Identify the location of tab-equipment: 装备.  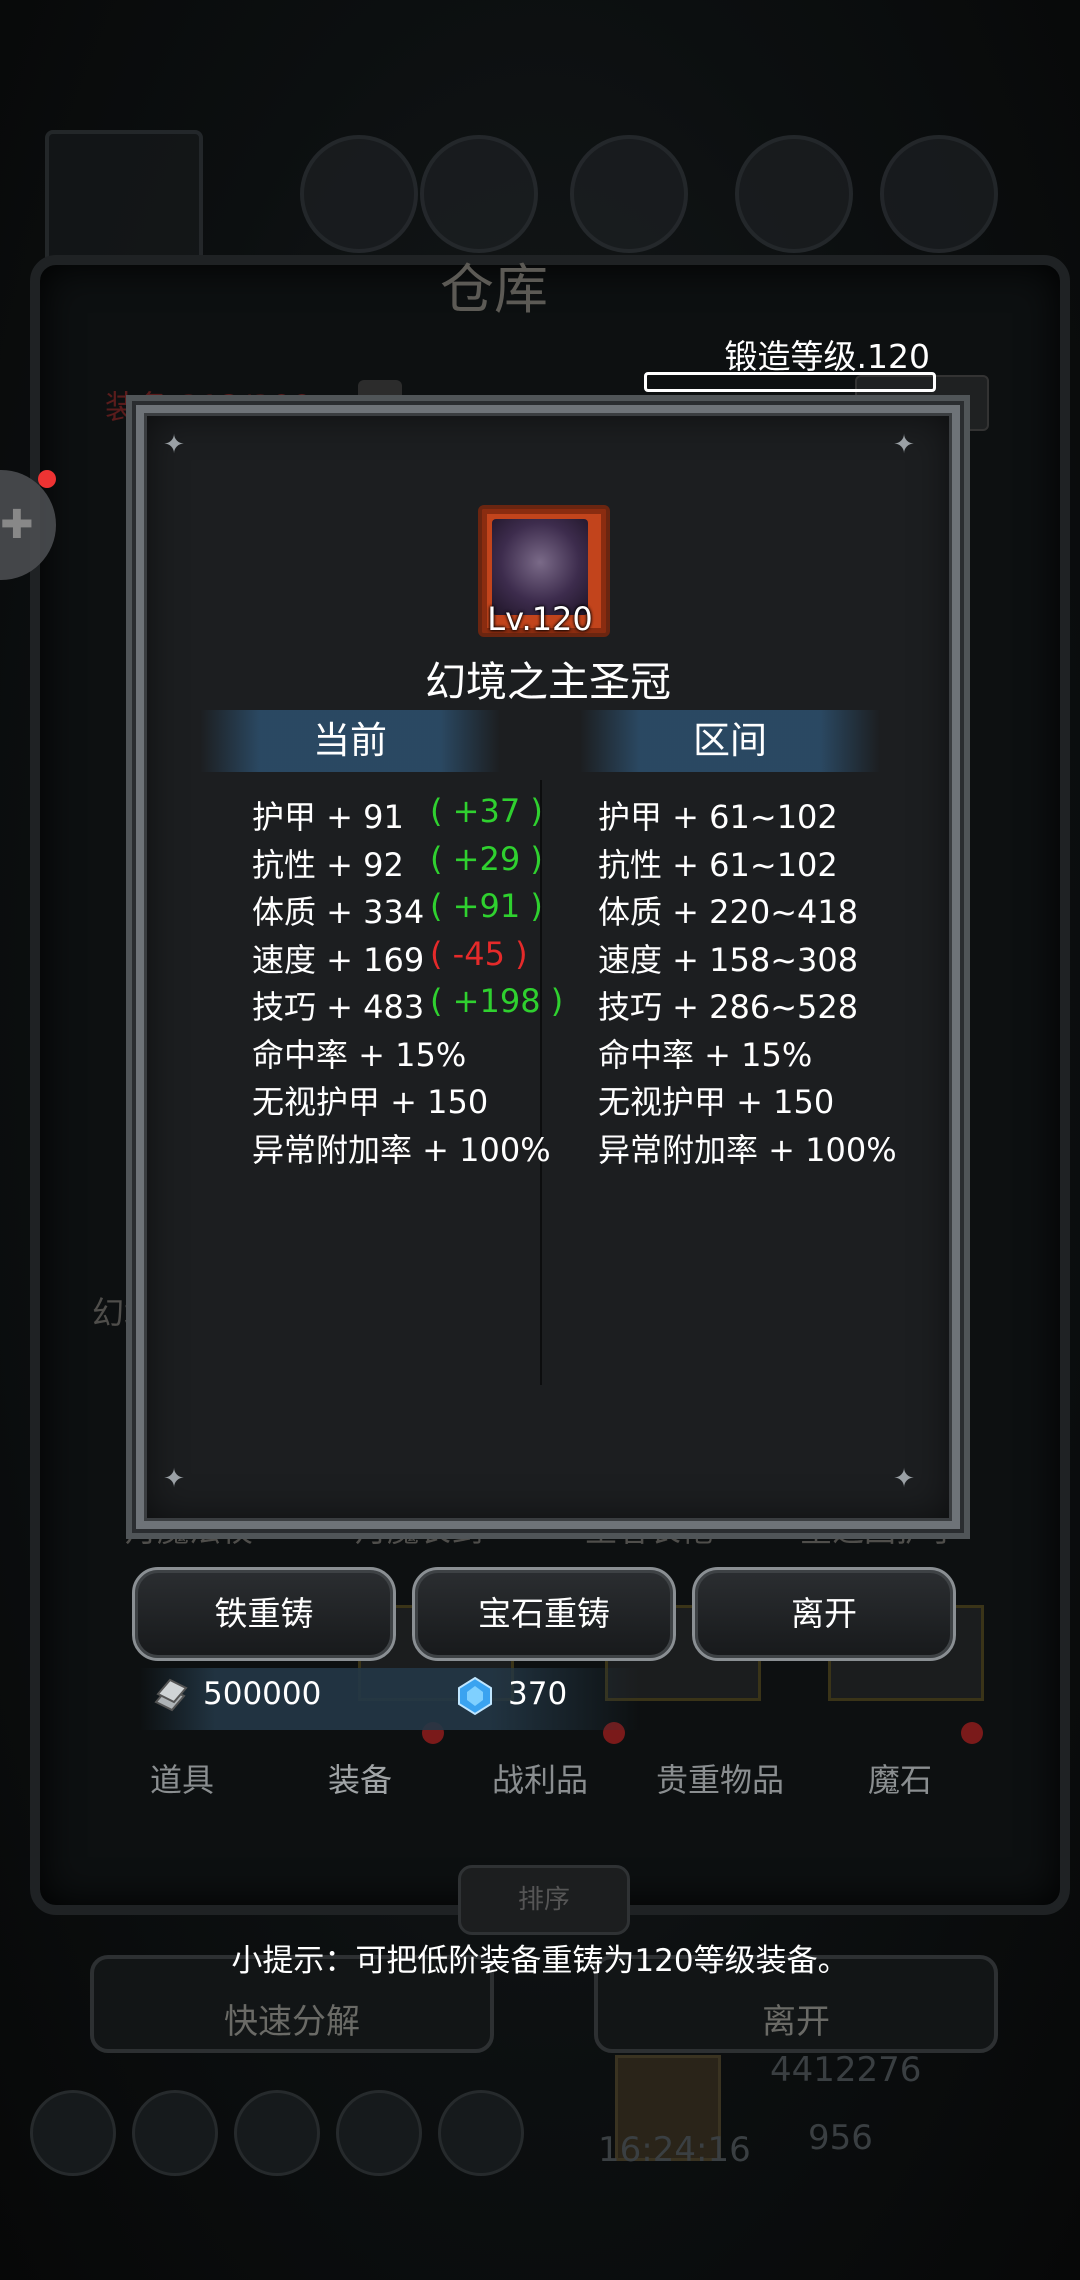
(360, 1778).